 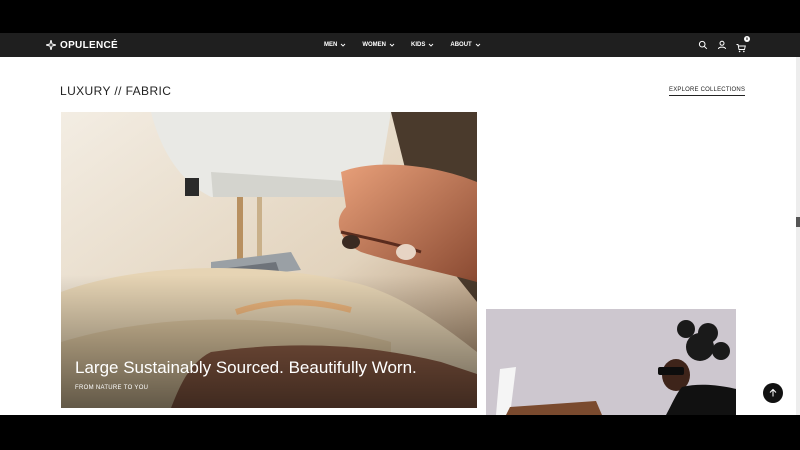 I want to click on menu-item-kids: KIDS, so click(x=422, y=45).